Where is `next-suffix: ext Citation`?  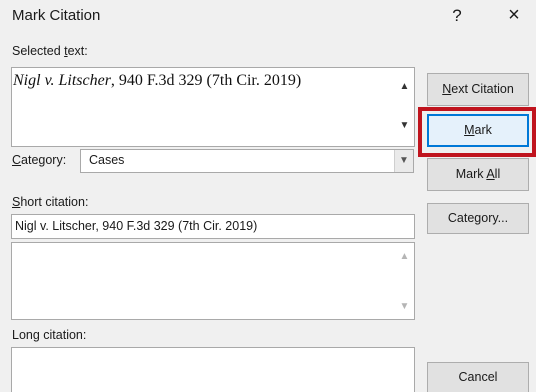
next-suffix: ext Citation is located at coordinates (482, 89).